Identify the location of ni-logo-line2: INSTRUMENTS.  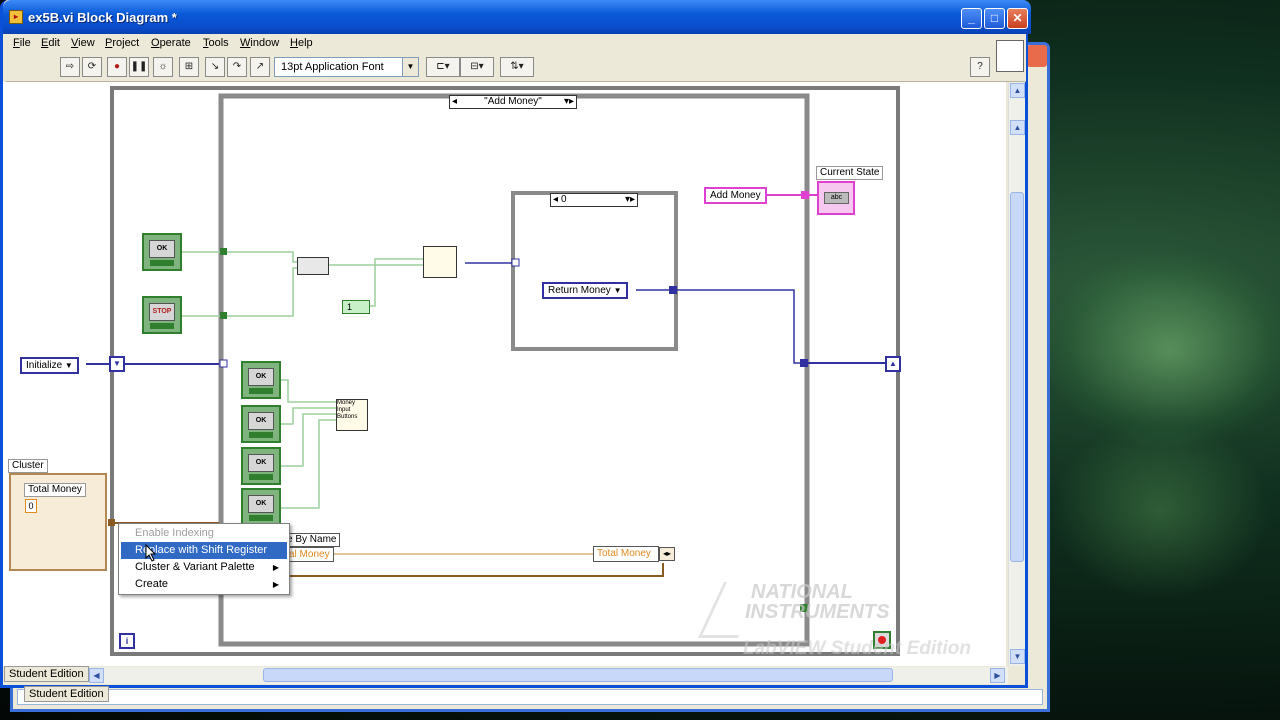
(817, 612).